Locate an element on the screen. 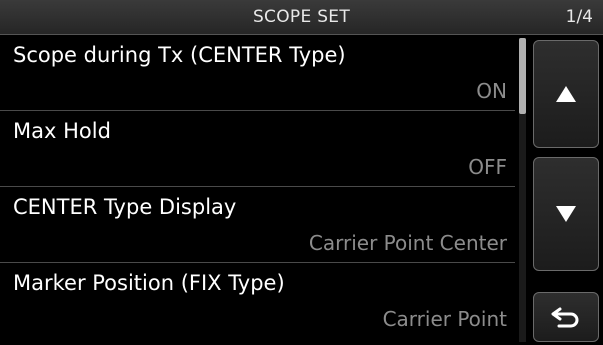  menu-item-value: Carrier Point Center is located at coordinates (407, 243).